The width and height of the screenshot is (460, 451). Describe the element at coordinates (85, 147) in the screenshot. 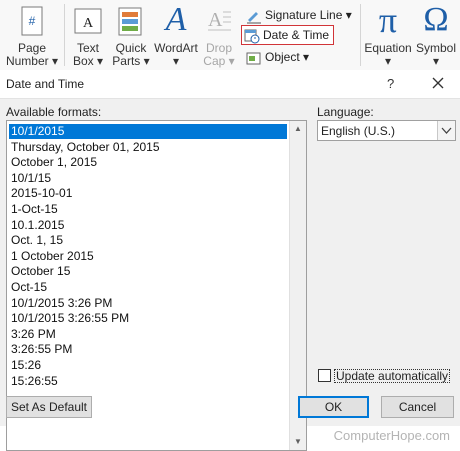

I see `format-item: Thursday, October 01, 2015` at that location.